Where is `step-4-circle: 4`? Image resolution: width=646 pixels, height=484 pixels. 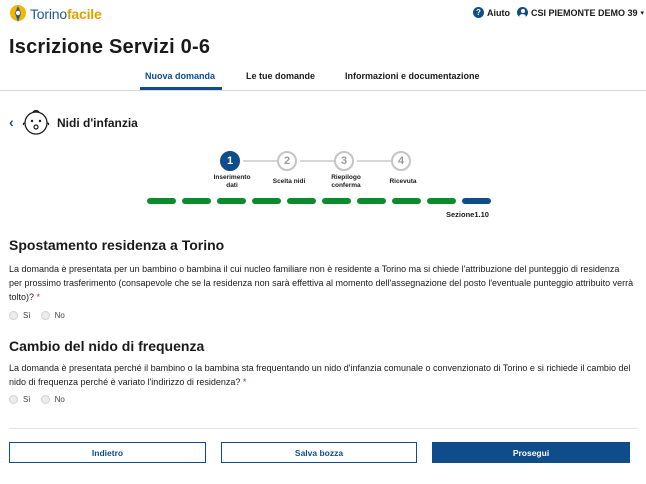 step-4-circle: 4 is located at coordinates (401, 161).